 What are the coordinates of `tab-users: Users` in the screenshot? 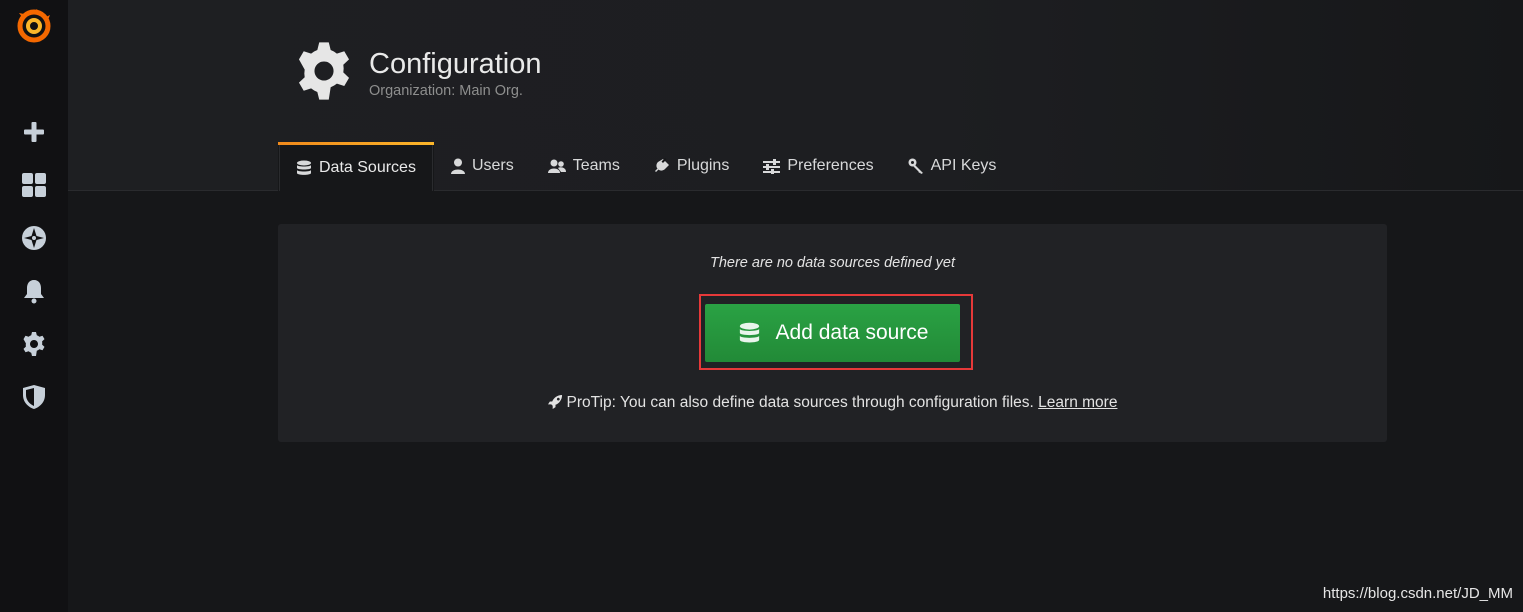 It's located at (482, 166).